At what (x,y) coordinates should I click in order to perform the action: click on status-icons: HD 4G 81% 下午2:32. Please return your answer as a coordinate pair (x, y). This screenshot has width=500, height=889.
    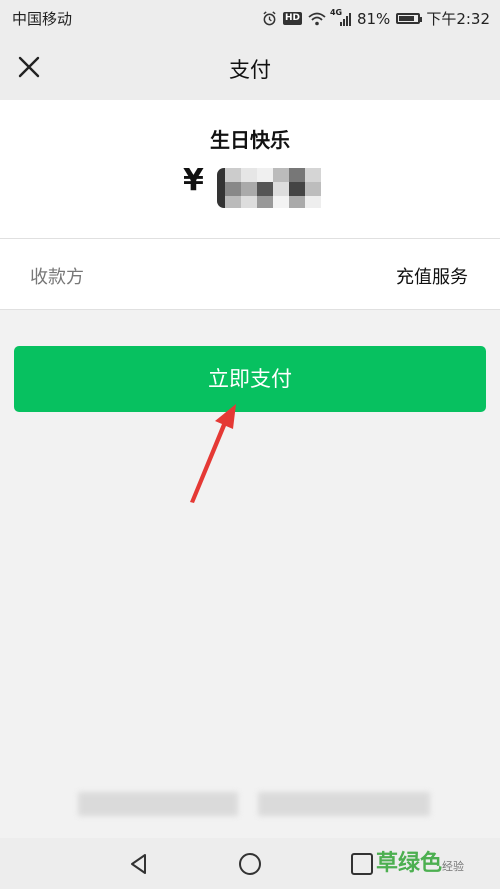
    Looking at the image, I should click on (376, 18).